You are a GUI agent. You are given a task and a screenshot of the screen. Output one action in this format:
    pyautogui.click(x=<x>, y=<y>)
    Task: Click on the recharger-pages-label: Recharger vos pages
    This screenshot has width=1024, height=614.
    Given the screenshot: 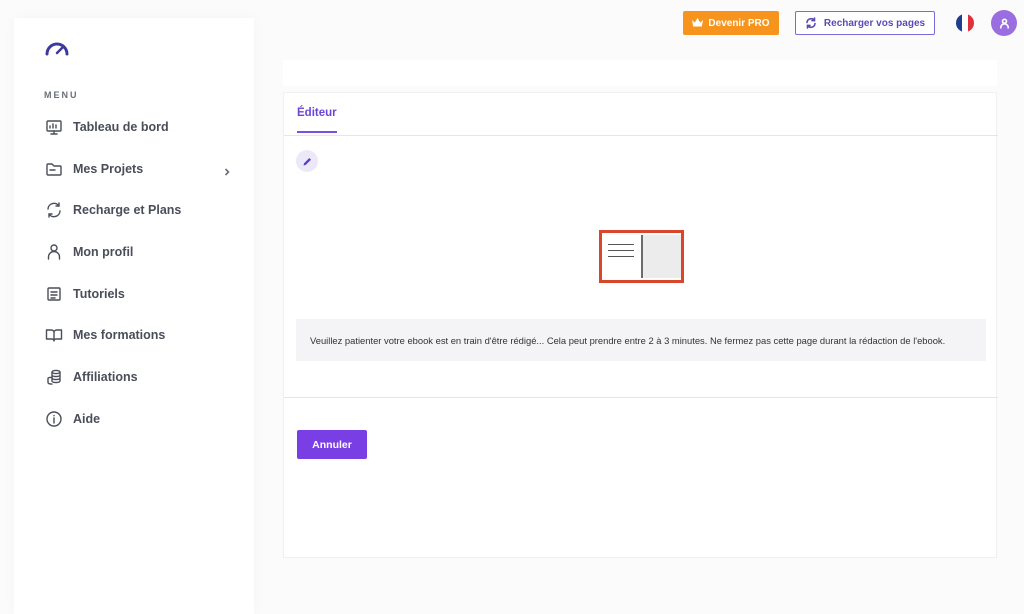 What is the action you would take?
    pyautogui.click(x=874, y=23)
    